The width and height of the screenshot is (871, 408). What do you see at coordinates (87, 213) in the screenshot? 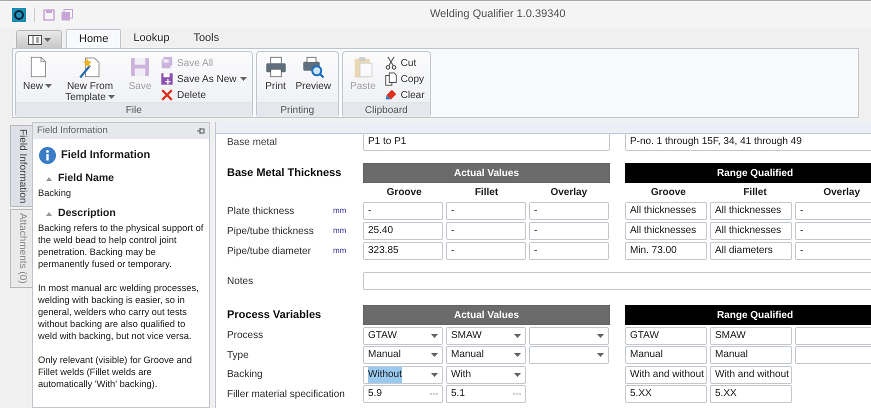
I see `section-heading: Description` at bounding box center [87, 213].